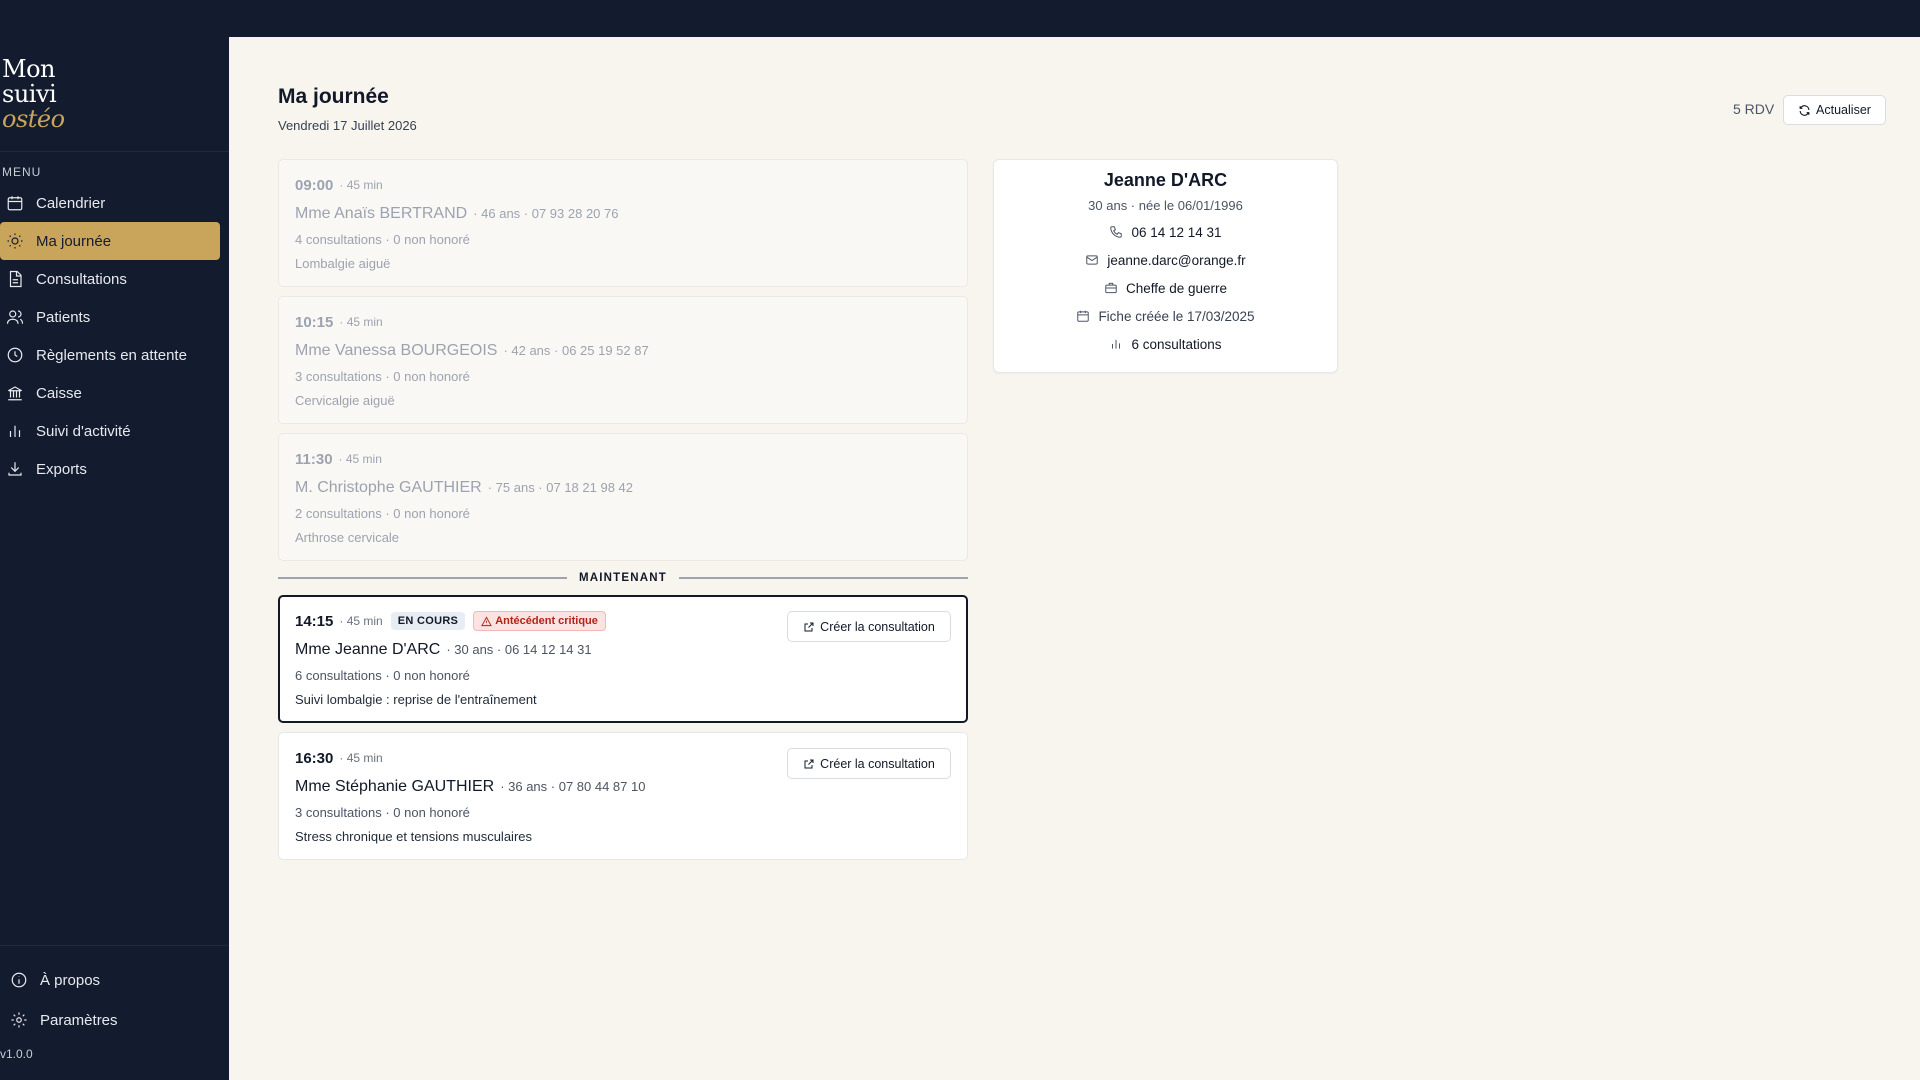  Describe the element at coordinates (314, 459) in the screenshot. I see `appointment-time: 11:30` at that location.